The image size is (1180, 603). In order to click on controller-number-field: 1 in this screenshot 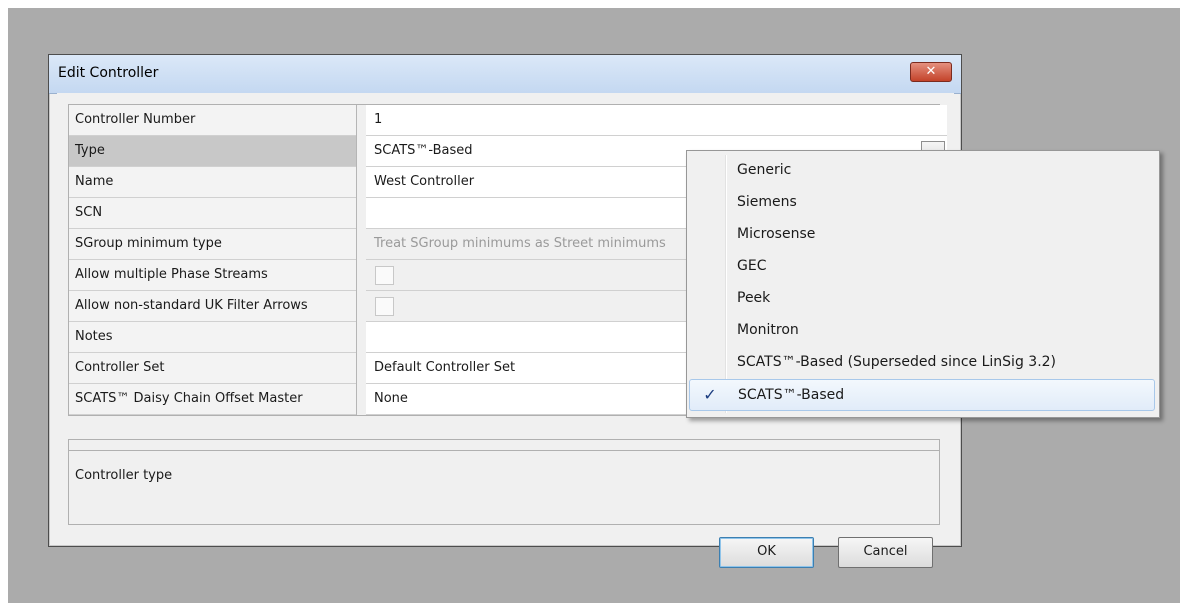, I will do `click(656, 120)`.